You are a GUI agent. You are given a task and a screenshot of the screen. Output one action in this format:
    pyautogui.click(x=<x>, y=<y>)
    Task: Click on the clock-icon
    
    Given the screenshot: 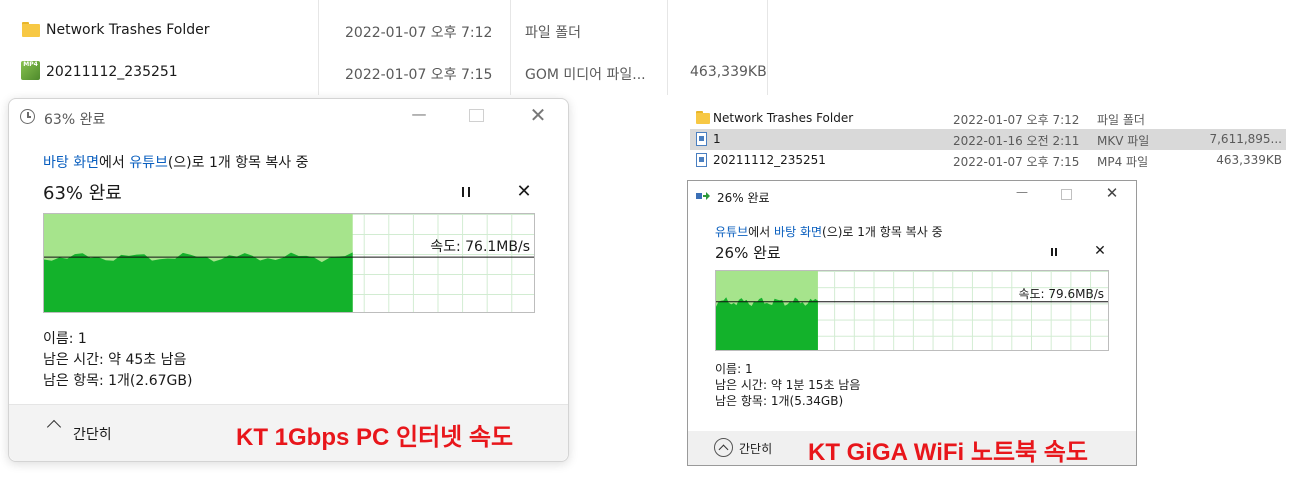 What is the action you would take?
    pyautogui.click(x=27, y=116)
    